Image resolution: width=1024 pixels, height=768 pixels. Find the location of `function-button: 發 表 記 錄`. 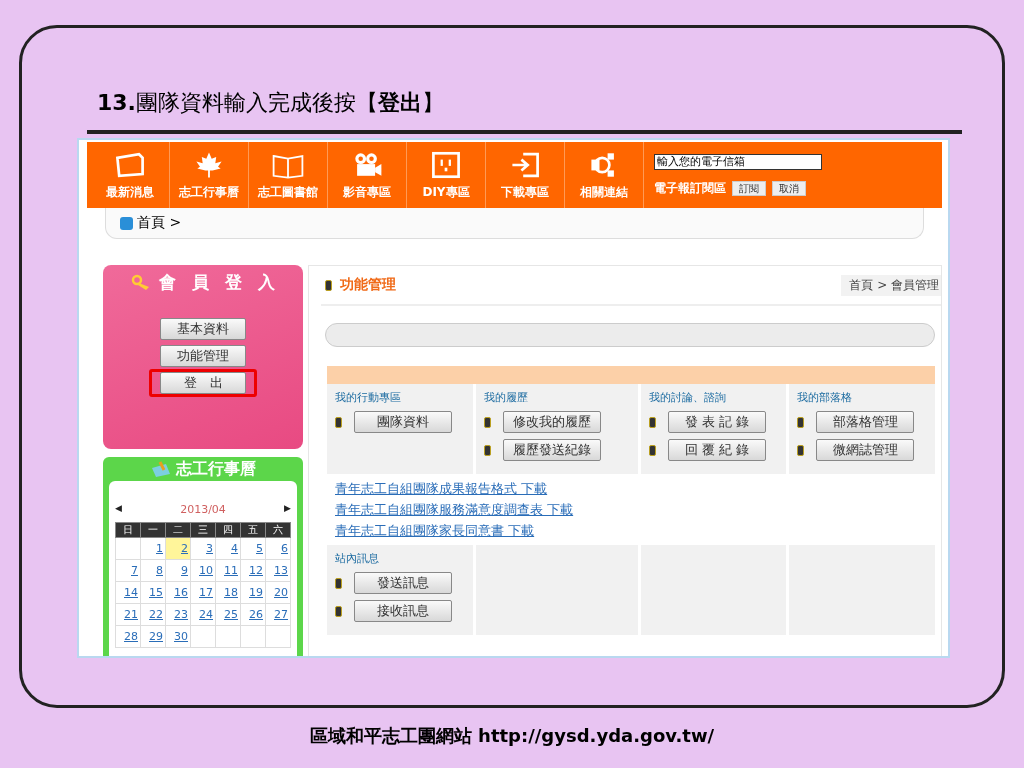

function-button: 發 表 記 錄 is located at coordinates (717, 422).